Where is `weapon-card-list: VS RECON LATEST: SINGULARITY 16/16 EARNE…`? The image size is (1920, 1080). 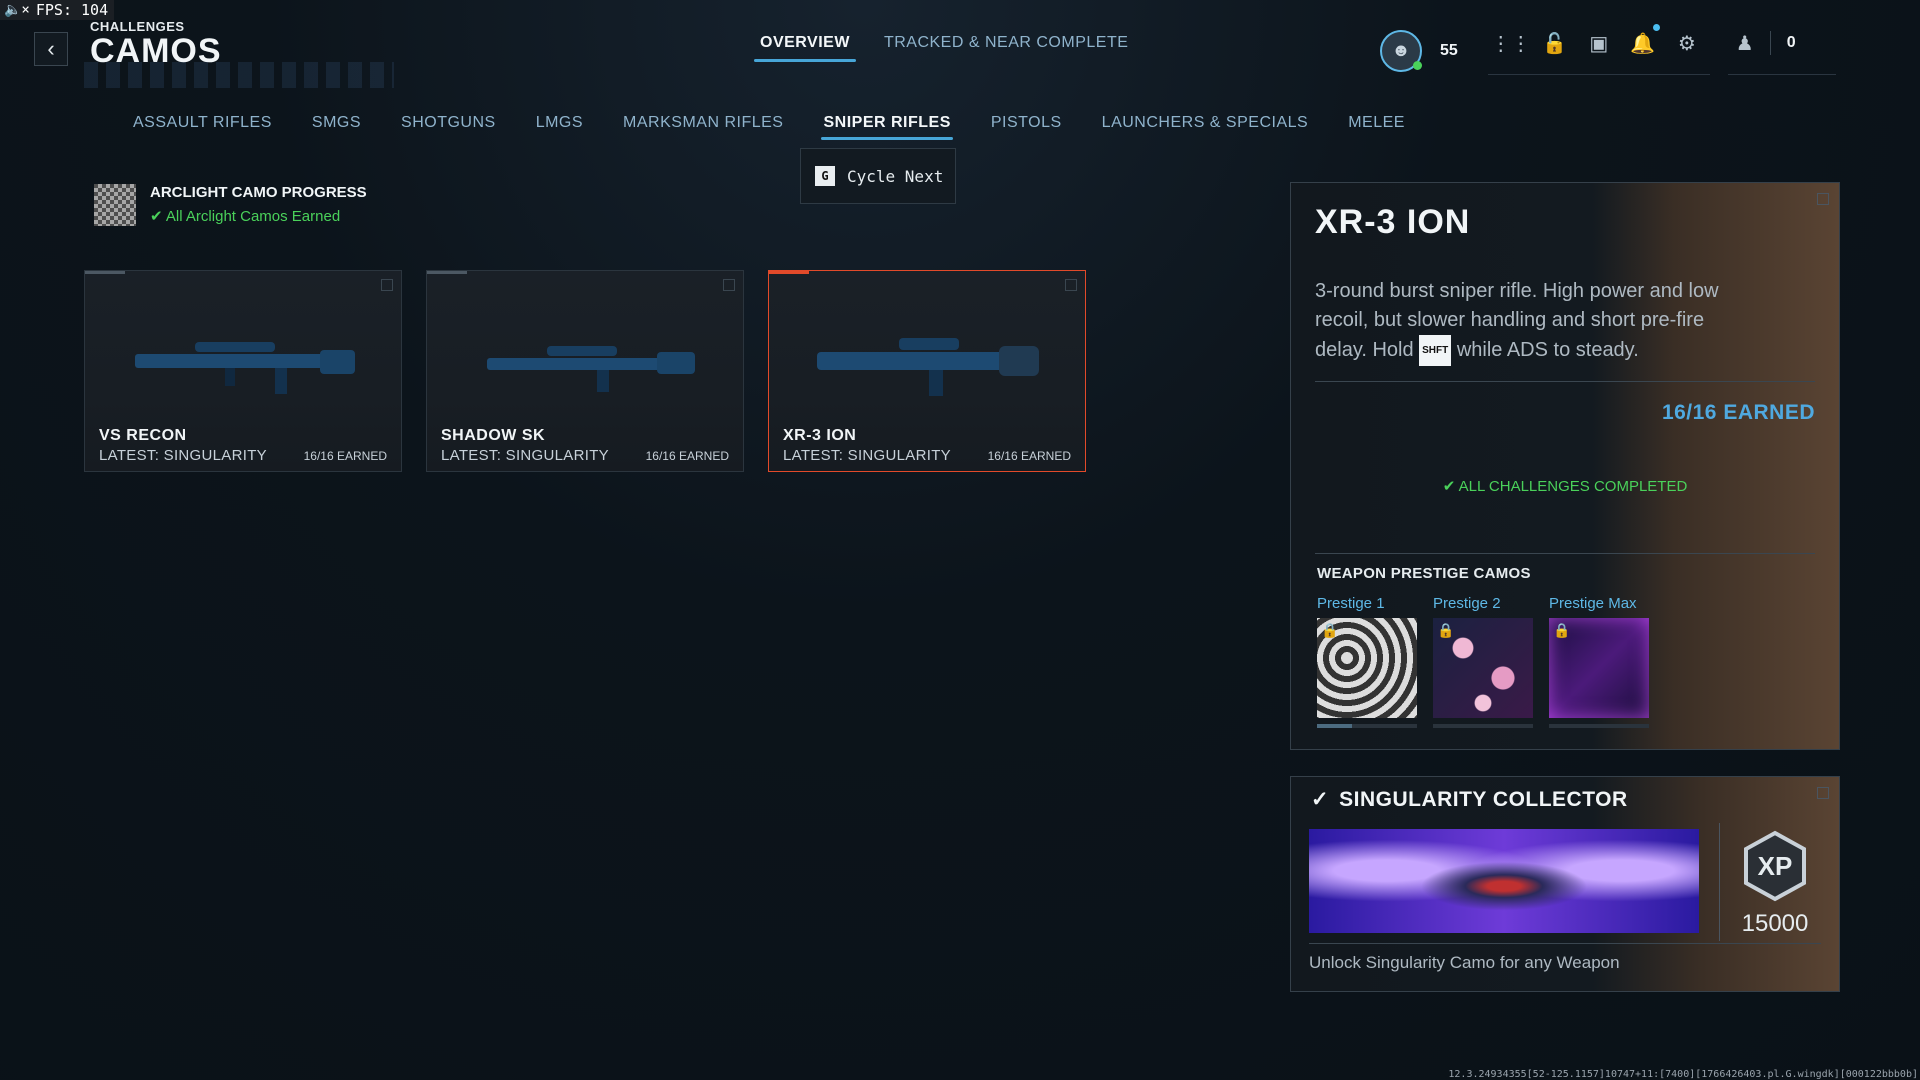
weapon-card-list: VS RECON LATEST: SINGULARITY 16/16 EARNE… is located at coordinates (585, 371).